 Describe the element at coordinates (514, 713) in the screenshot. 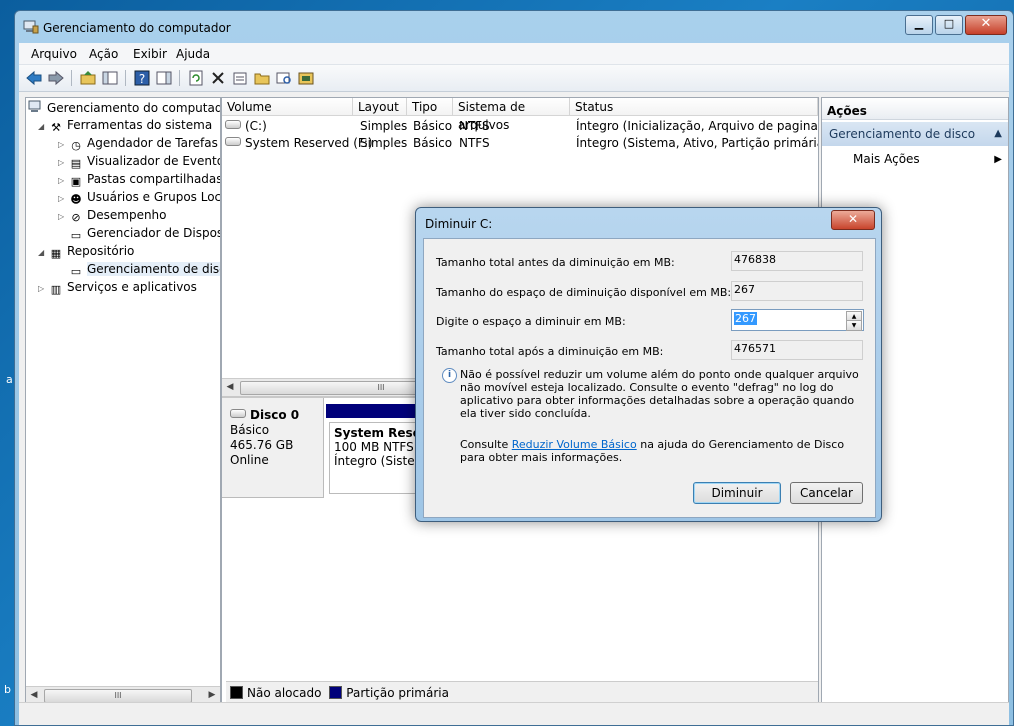

I see `status-bar` at that location.